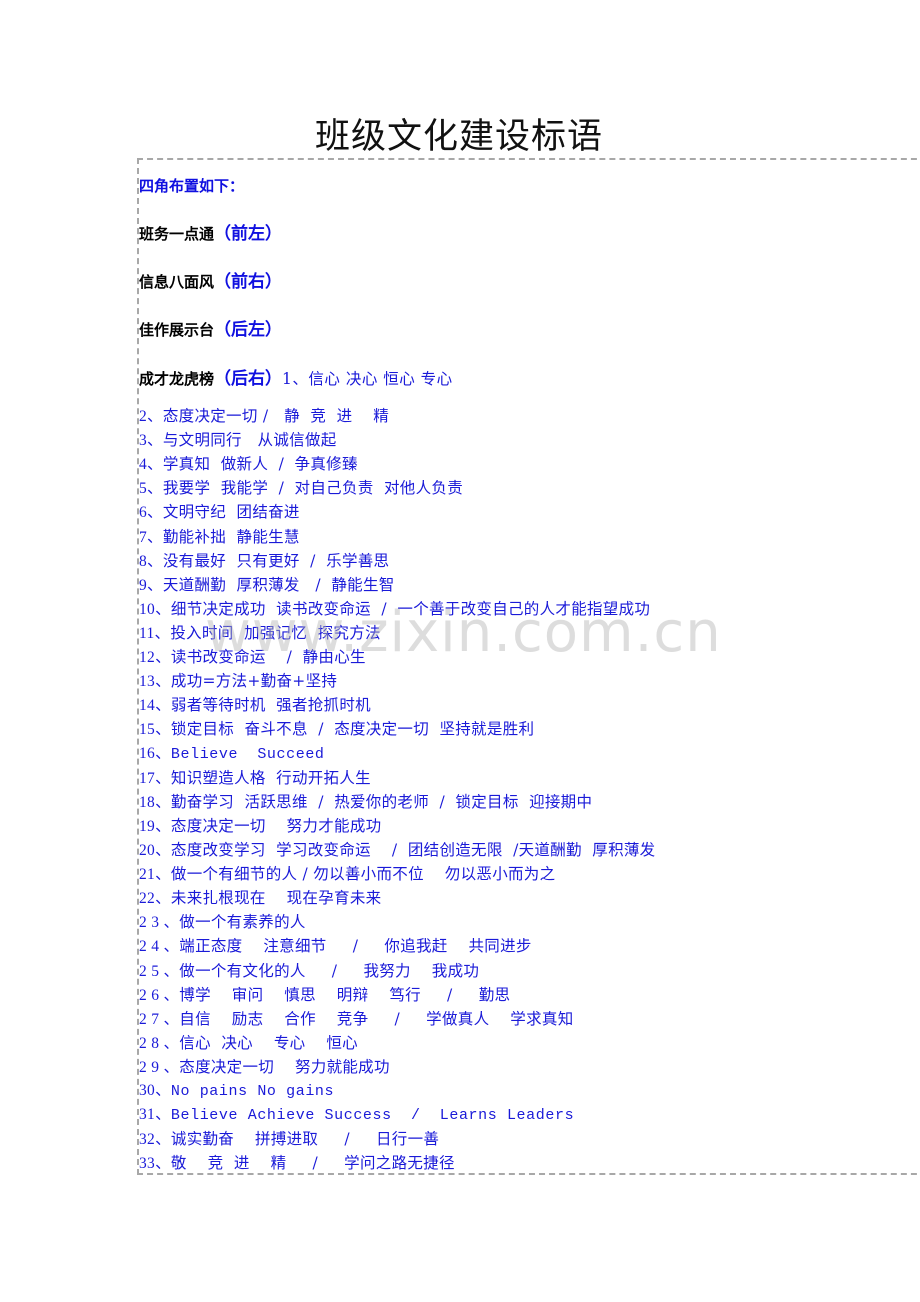 Image resolution: width=920 pixels, height=1302 pixels. Describe the element at coordinates (397, 1067) in the screenshot. I see `slogan-item: 2 9 、态度决定一切 努力就能成功` at that location.